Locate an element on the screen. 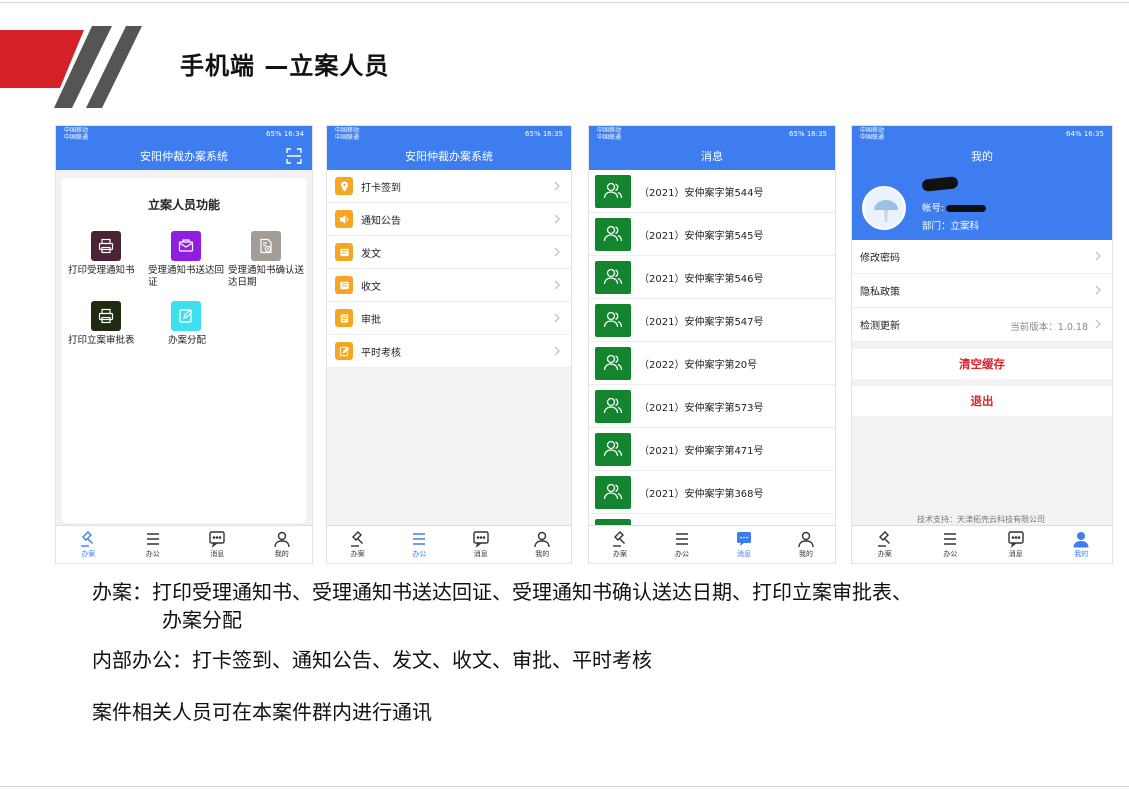 This screenshot has height=789, width=1129. menu-label: 打卡签到 is located at coordinates (381, 188).